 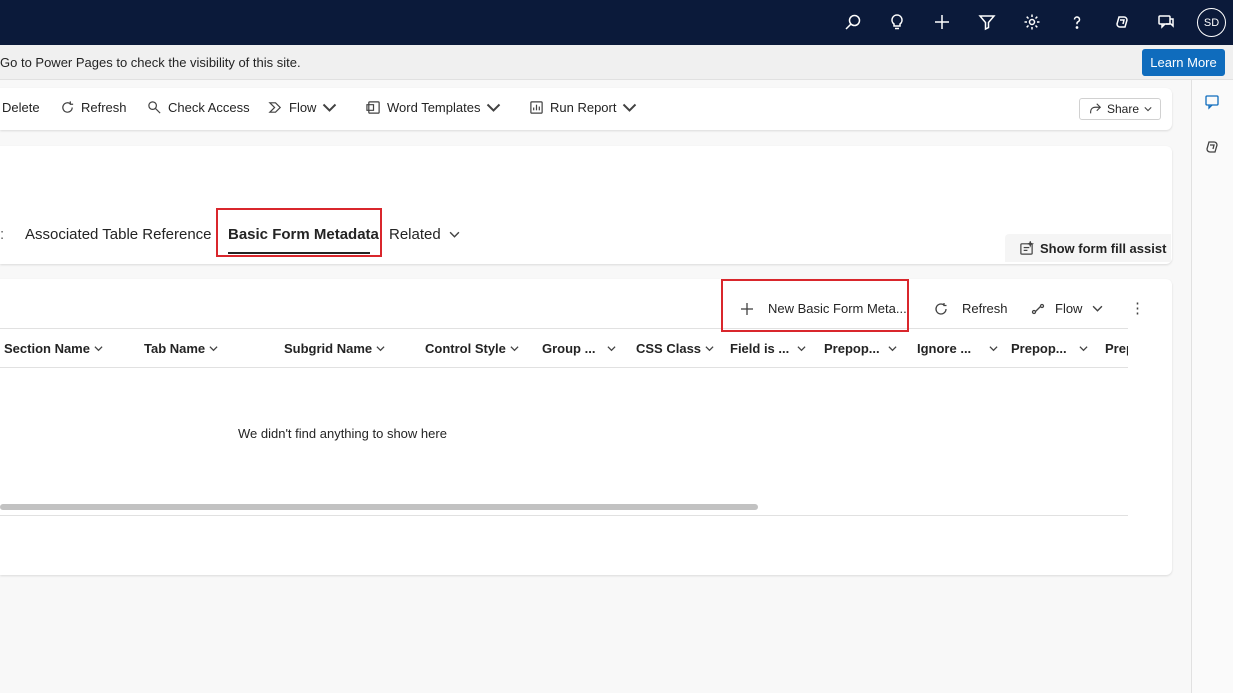 What do you see at coordinates (1123, 109) in the screenshot?
I see `share-label: Share` at bounding box center [1123, 109].